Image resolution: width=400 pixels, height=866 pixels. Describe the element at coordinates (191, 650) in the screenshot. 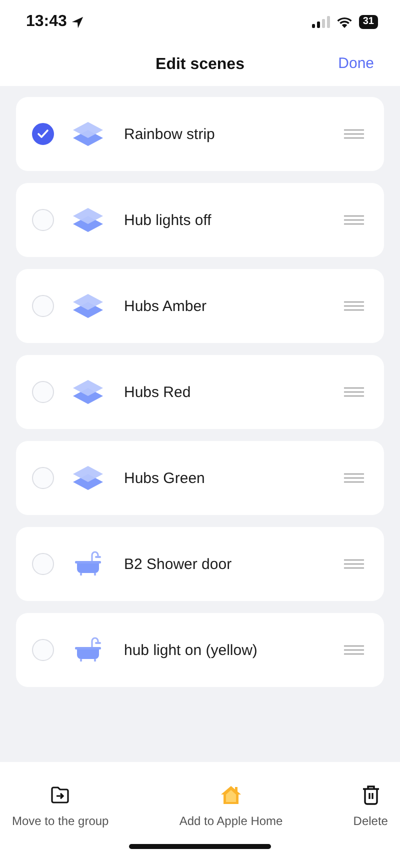

I see `scene-name: hub light on (yellow)` at that location.